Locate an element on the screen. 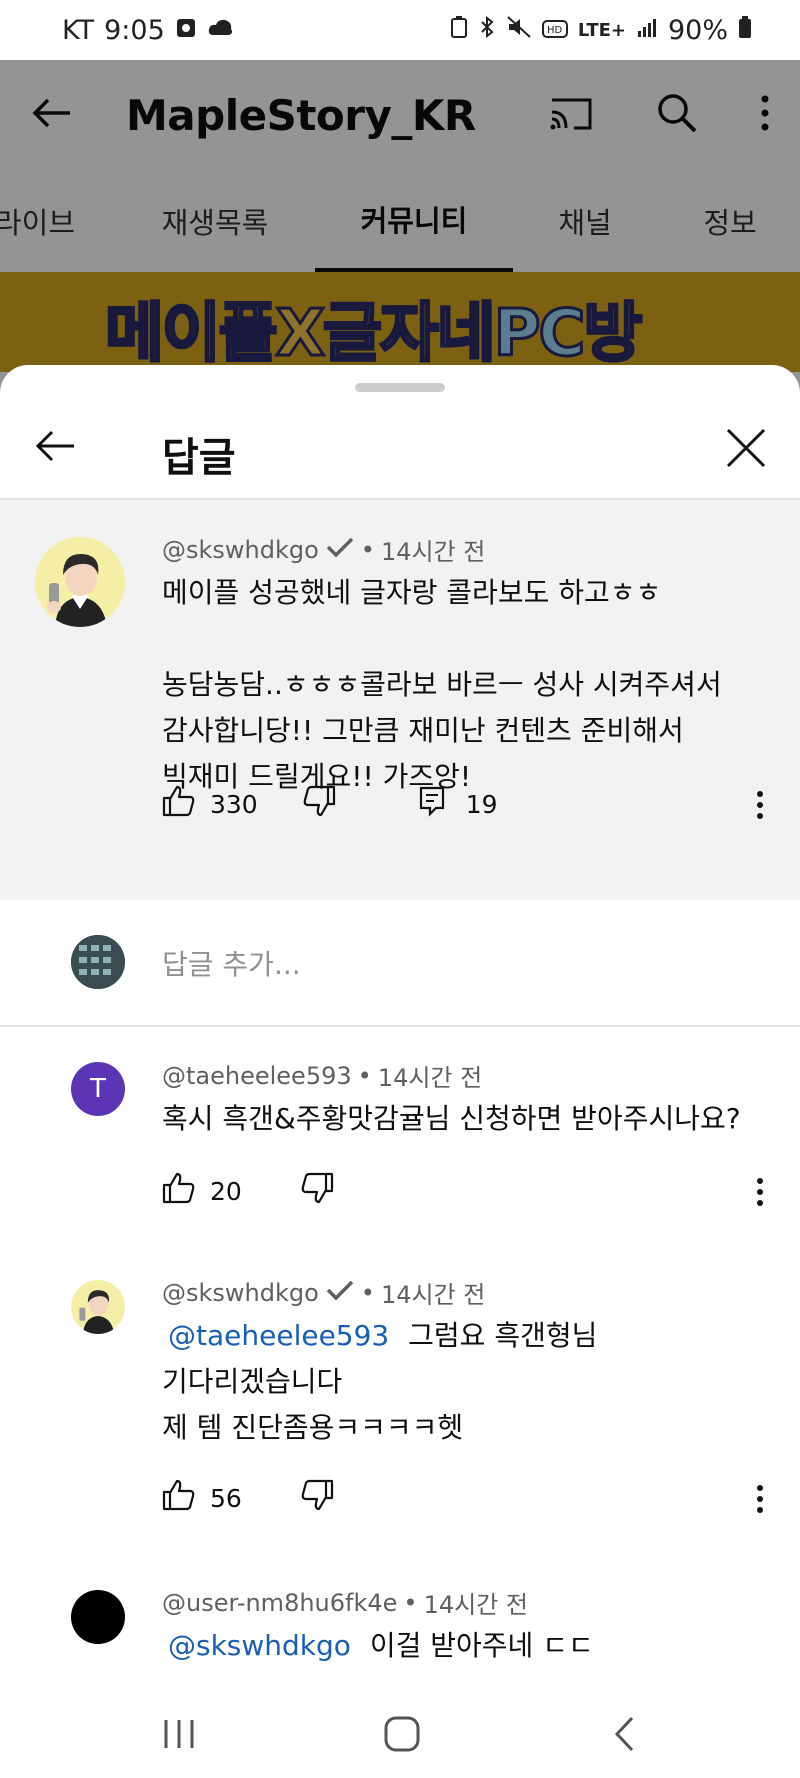 This screenshot has width=800, height=1778. hd-voice-icon: HD is located at coordinates (554, 30).